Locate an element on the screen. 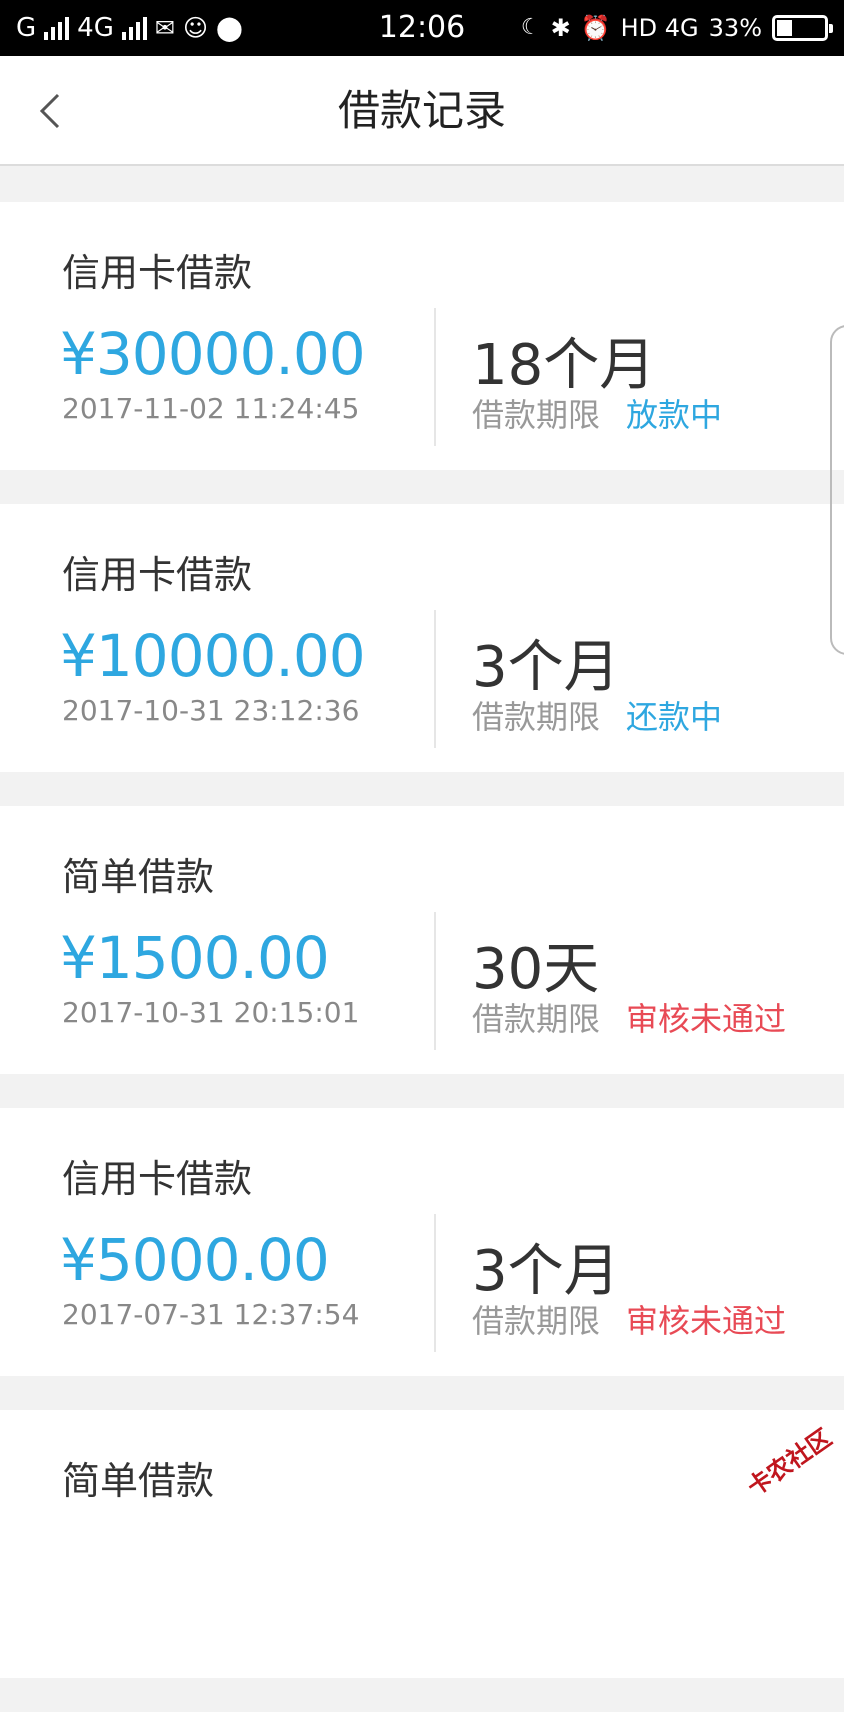  battery-fill is located at coordinates (784, 28).